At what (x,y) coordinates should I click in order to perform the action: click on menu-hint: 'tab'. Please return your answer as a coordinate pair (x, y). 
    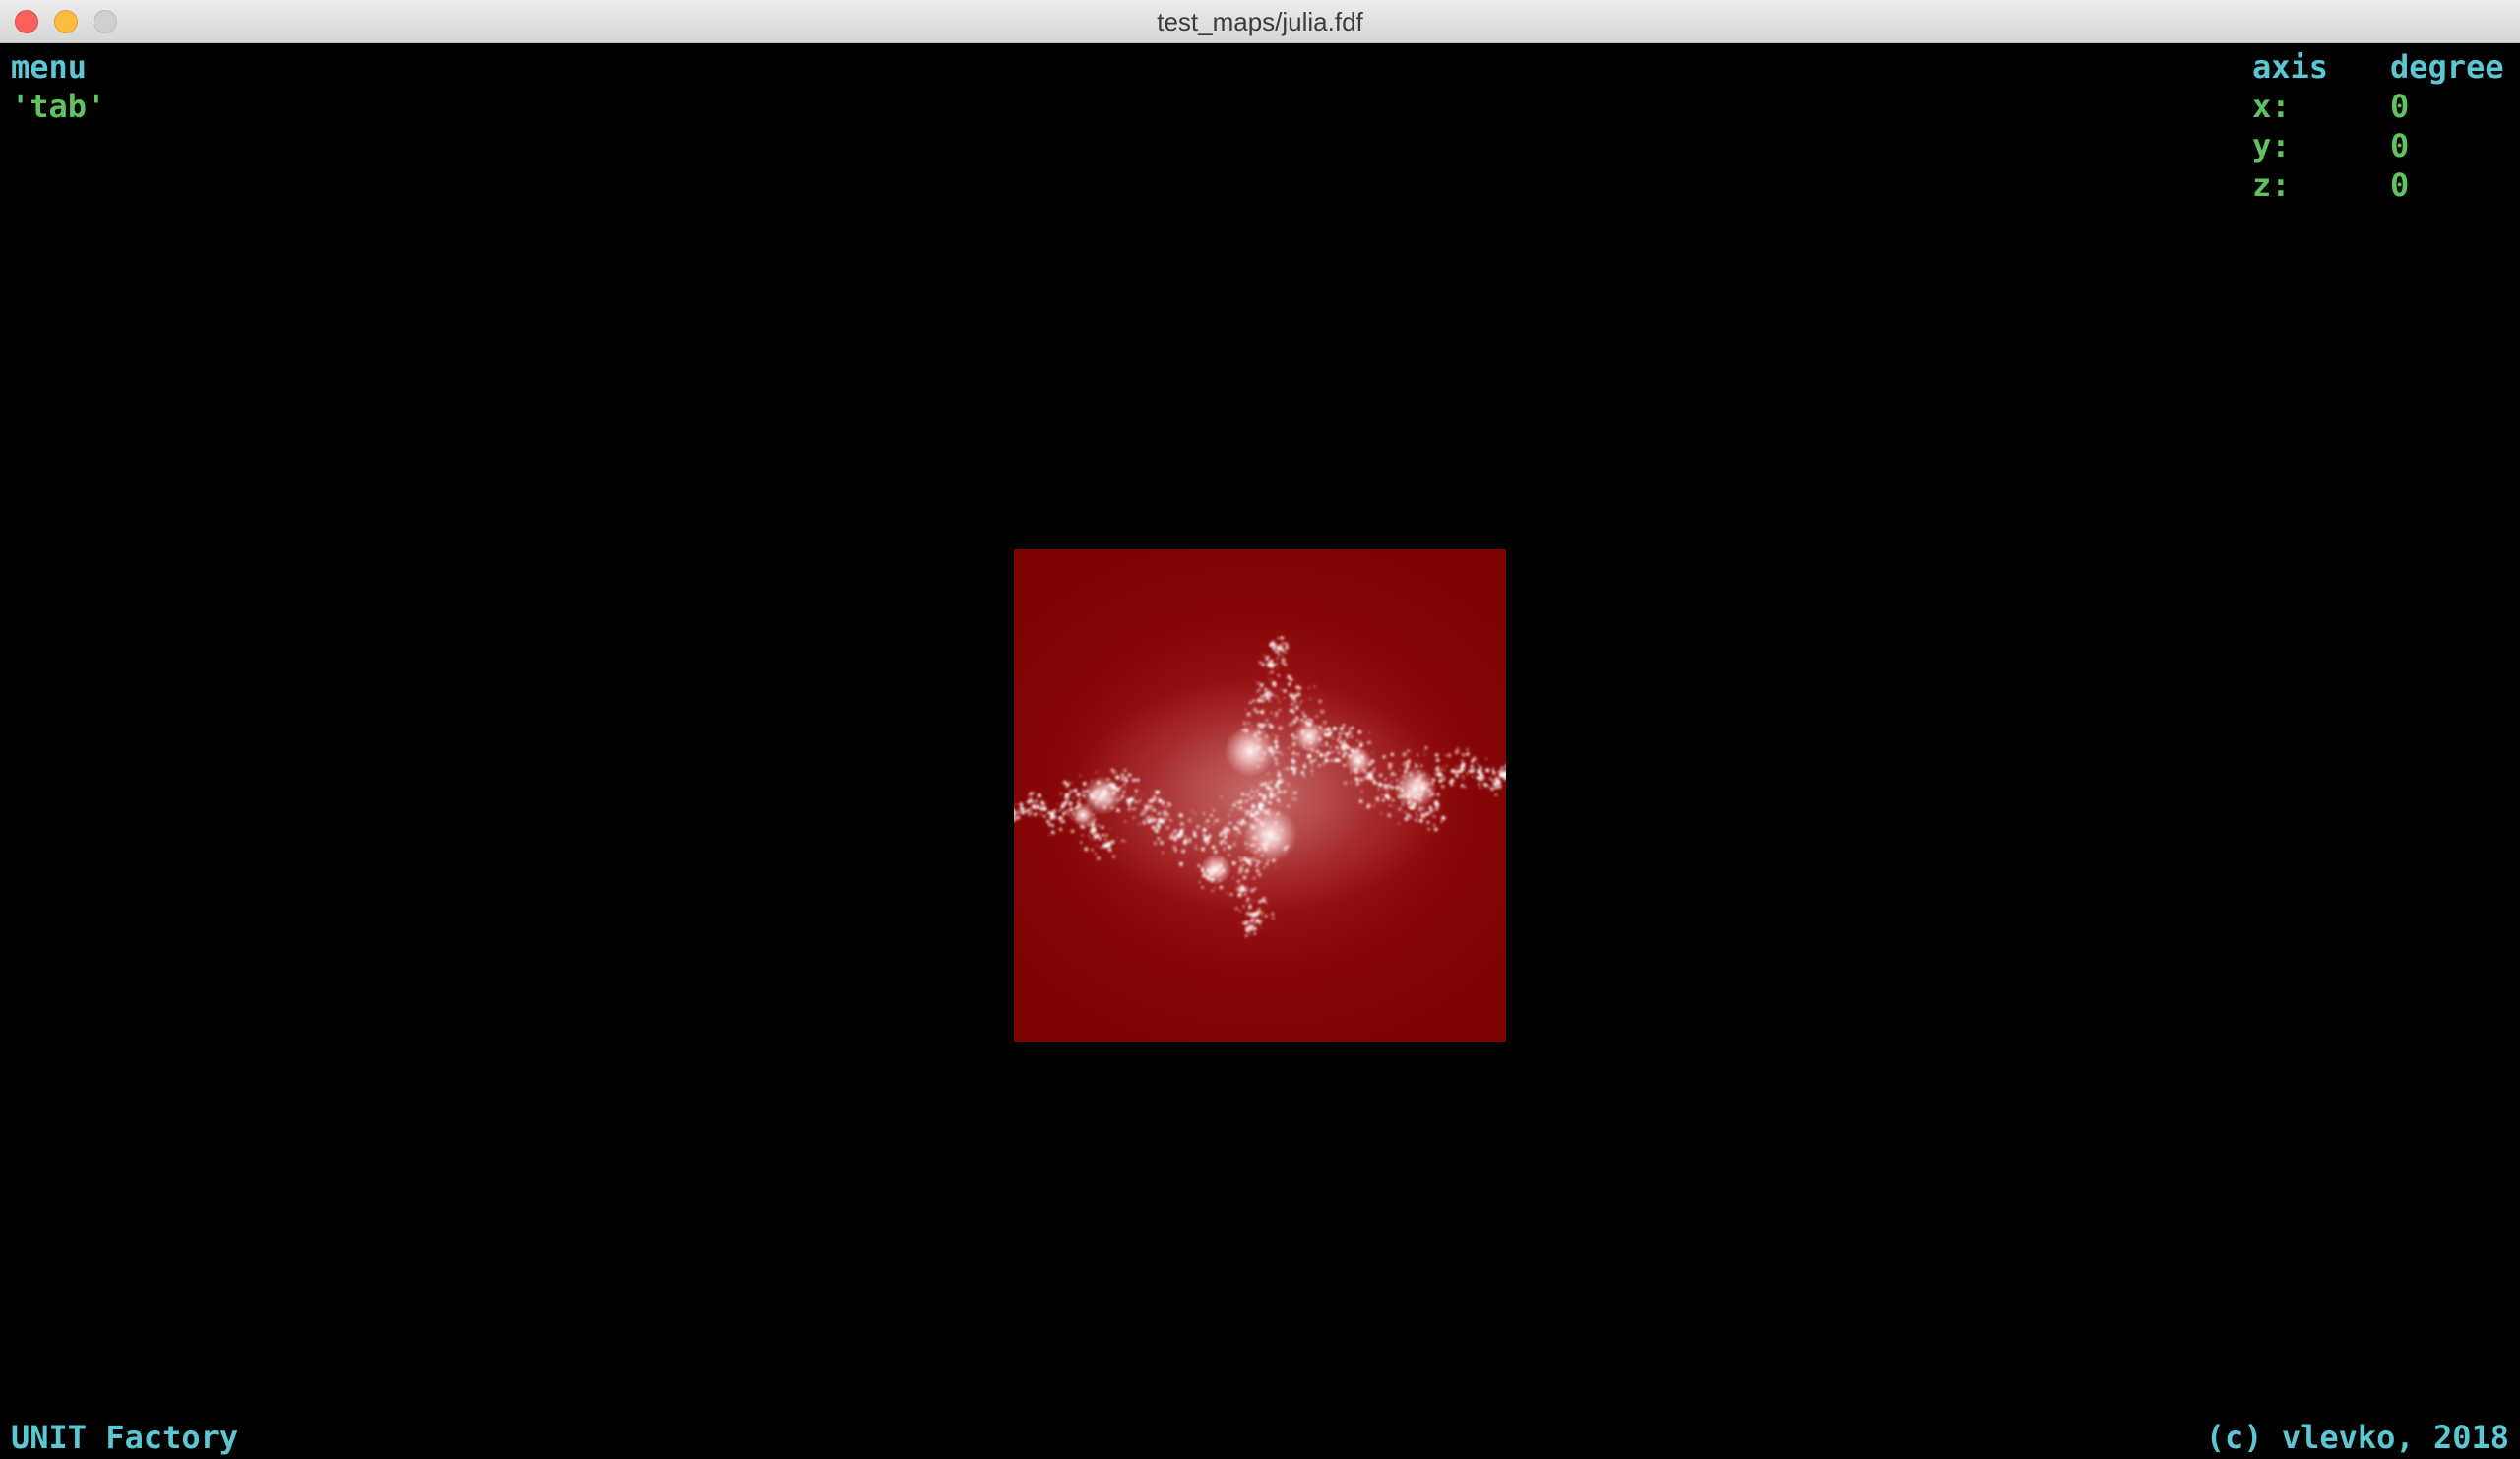
    Looking at the image, I should click on (58, 106).